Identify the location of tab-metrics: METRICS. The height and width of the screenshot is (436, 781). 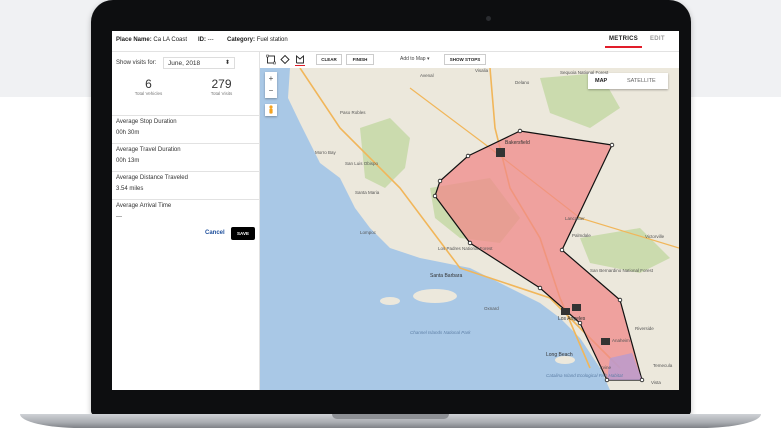
(623, 42).